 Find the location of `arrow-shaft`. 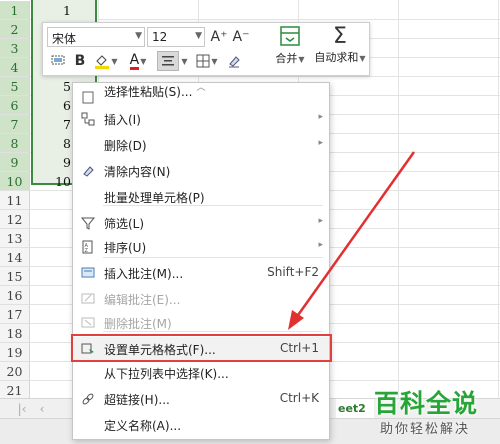

arrow-shaft is located at coordinates (355, 235).